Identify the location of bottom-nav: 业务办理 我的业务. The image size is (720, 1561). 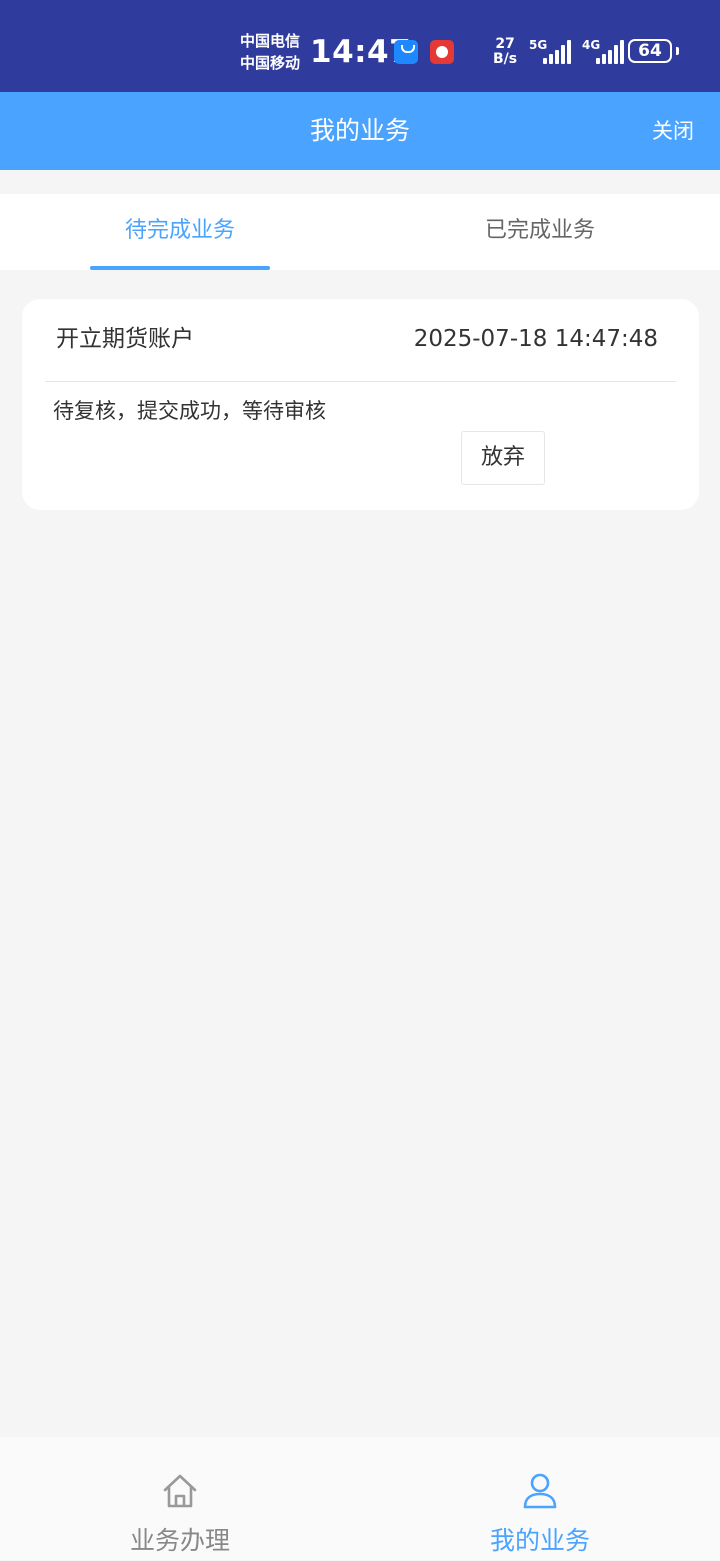
(360, 1498).